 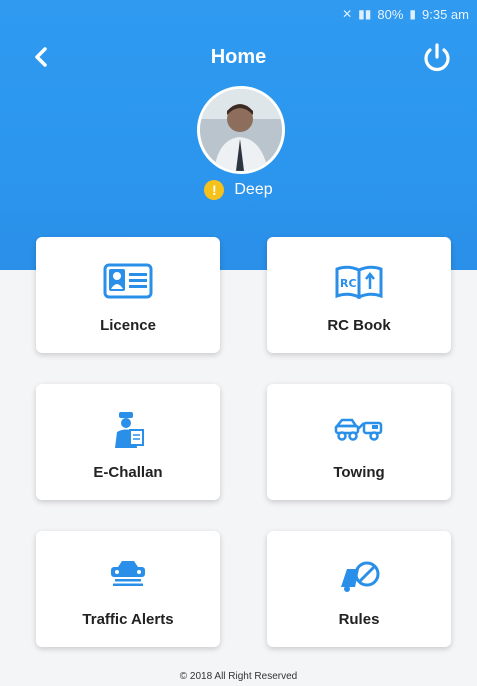 I want to click on avatar, so click(x=241, y=130).